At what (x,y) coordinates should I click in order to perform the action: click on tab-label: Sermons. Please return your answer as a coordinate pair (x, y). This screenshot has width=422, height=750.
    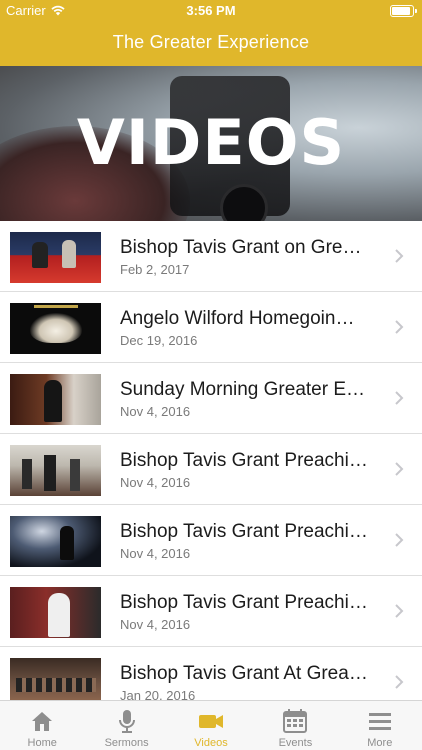
    Looking at the image, I should click on (126, 743).